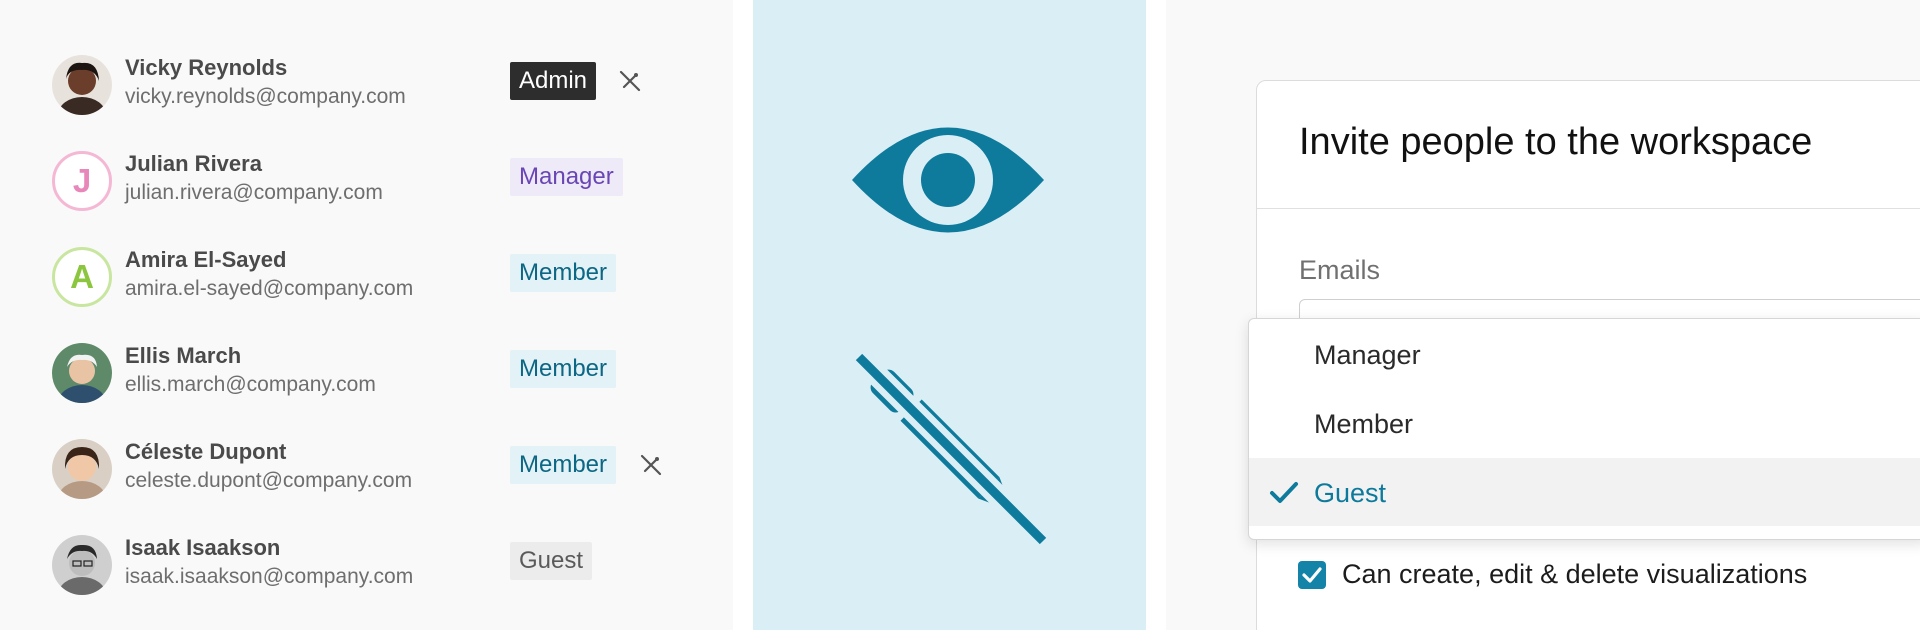 The width and height of the screenshot is (1920, 630). Describe the element at coordinates (1340, 270) in the screenshot. I see `emails-label: Emails` at that location.